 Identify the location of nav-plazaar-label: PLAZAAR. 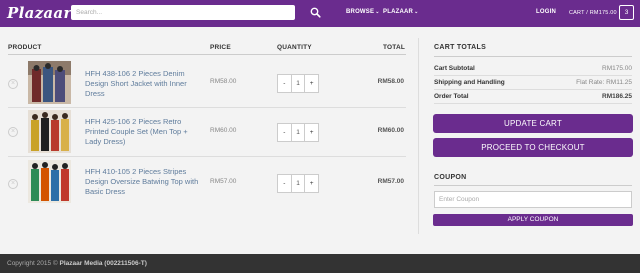
(398, 12).